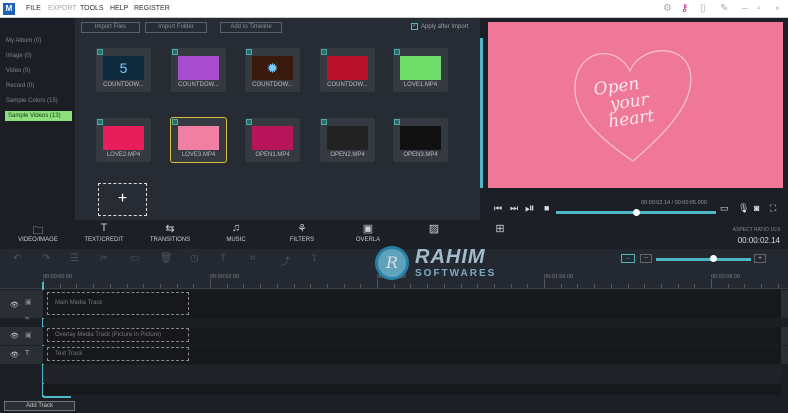 The width and height of the screenshot is (788, 413). Describe the element at coordinates (773, 208) in the screenshot. I see `fullscreen-icon: ⛶` at that location.